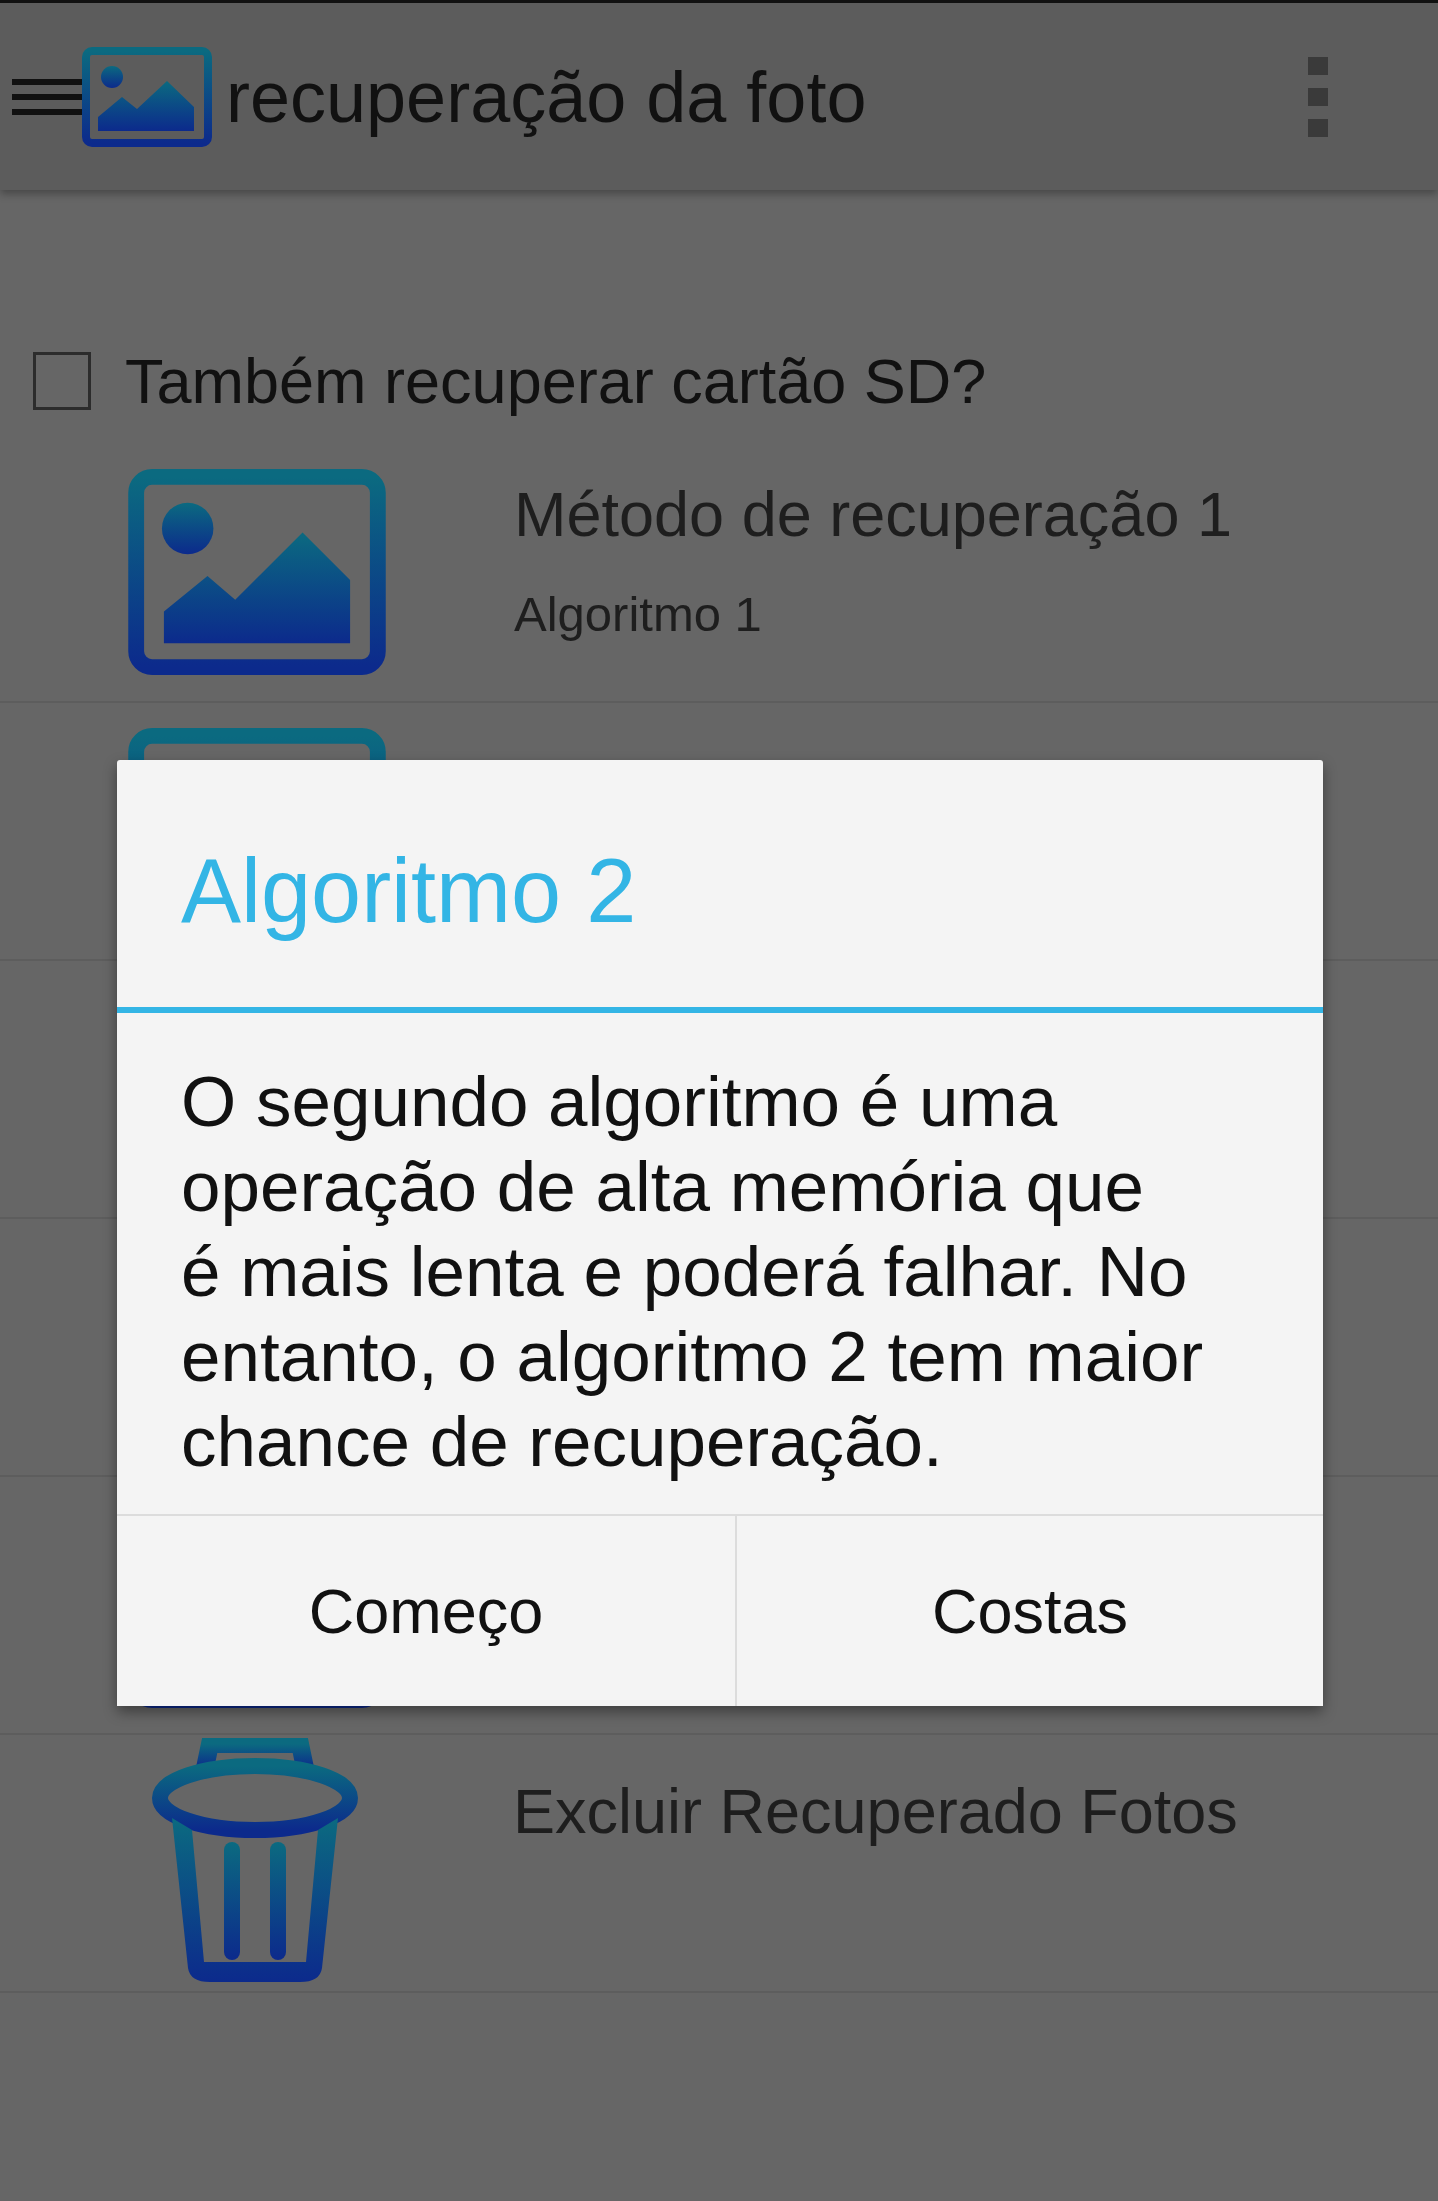 Image resolution: width=1438 pixels, height=2201 pixels. What do you see at coordinates (693, 1357) in the screenshot?
I see `dialog-message-line: entanto, o algoritmo 2 tem maior` at bounding box center [693, 1357].